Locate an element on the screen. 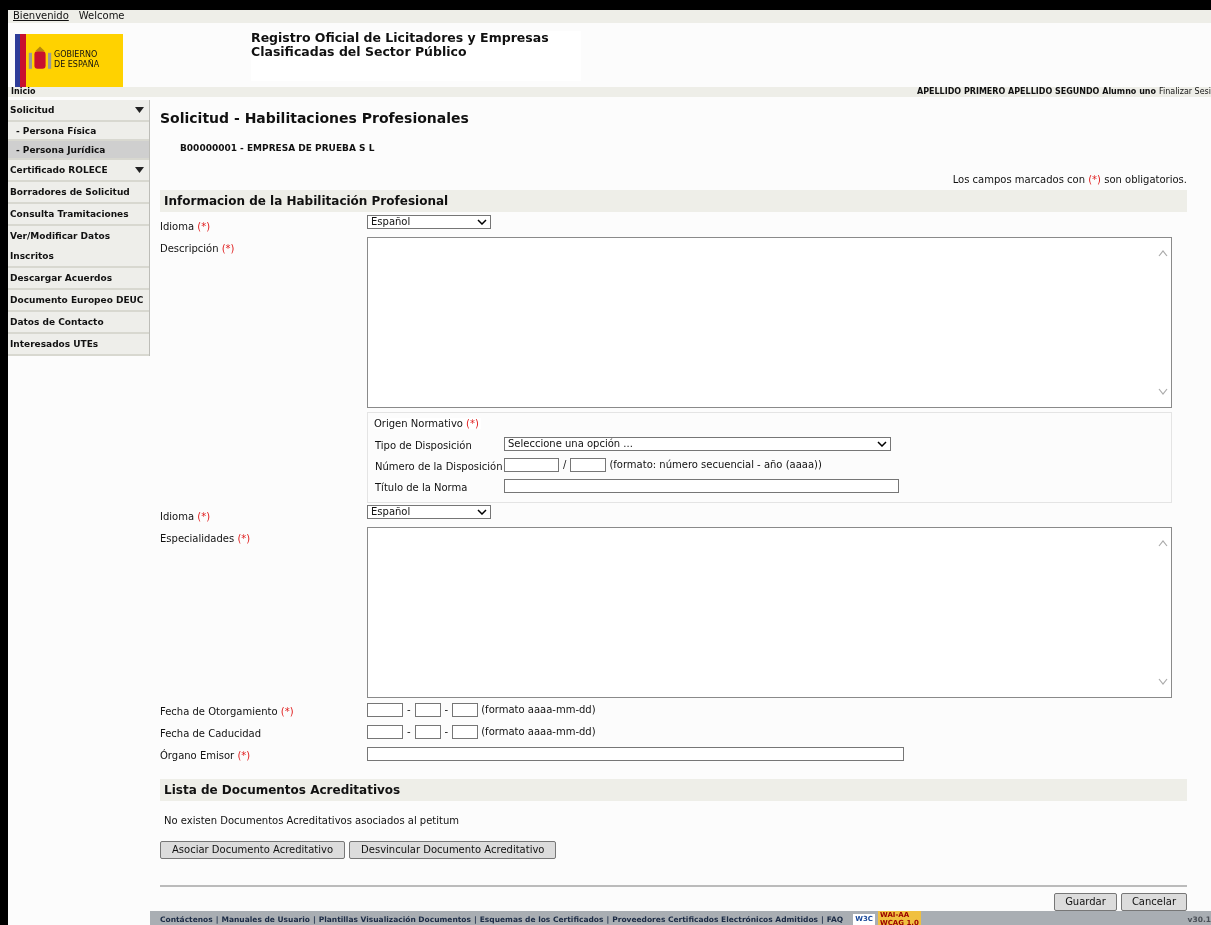 The height and width of the screenshot is (925, 1211). field-label: Descripción (*) is located at coordinates (197, 248).